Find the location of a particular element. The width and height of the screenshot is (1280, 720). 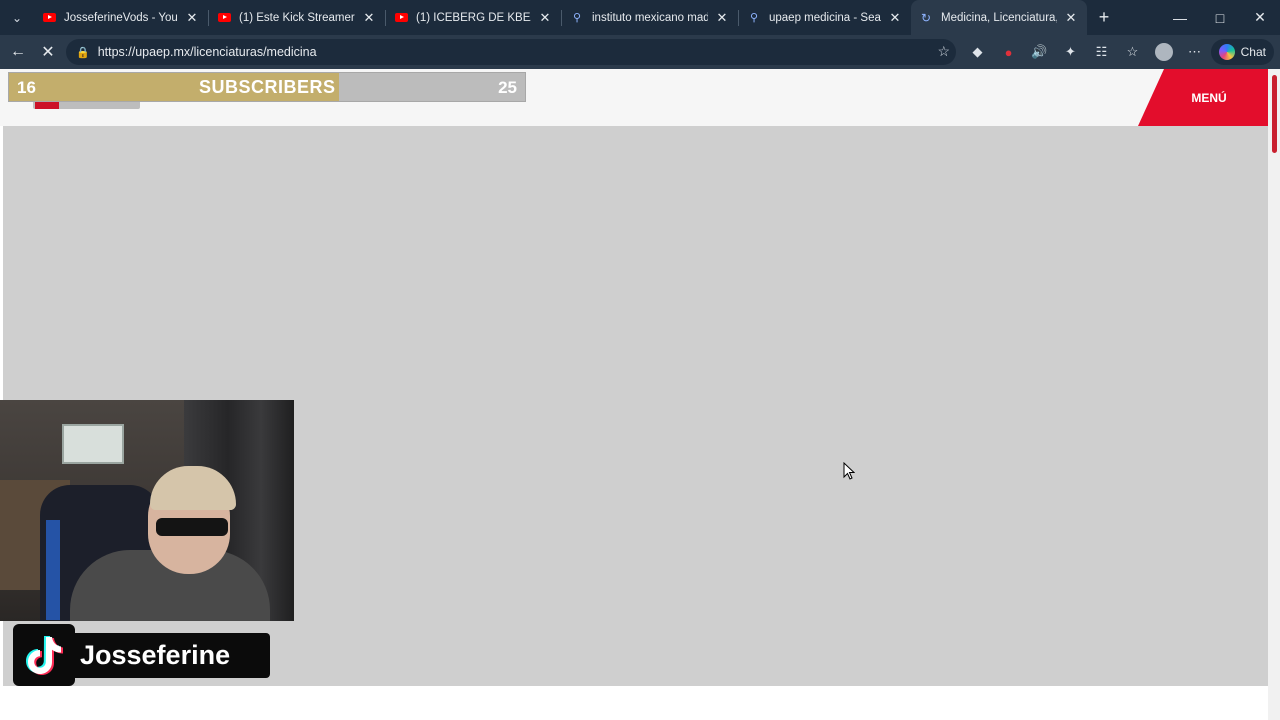

tab-title: Medicina, Licenciatura, Puebla is located at coordinates (999, 17).